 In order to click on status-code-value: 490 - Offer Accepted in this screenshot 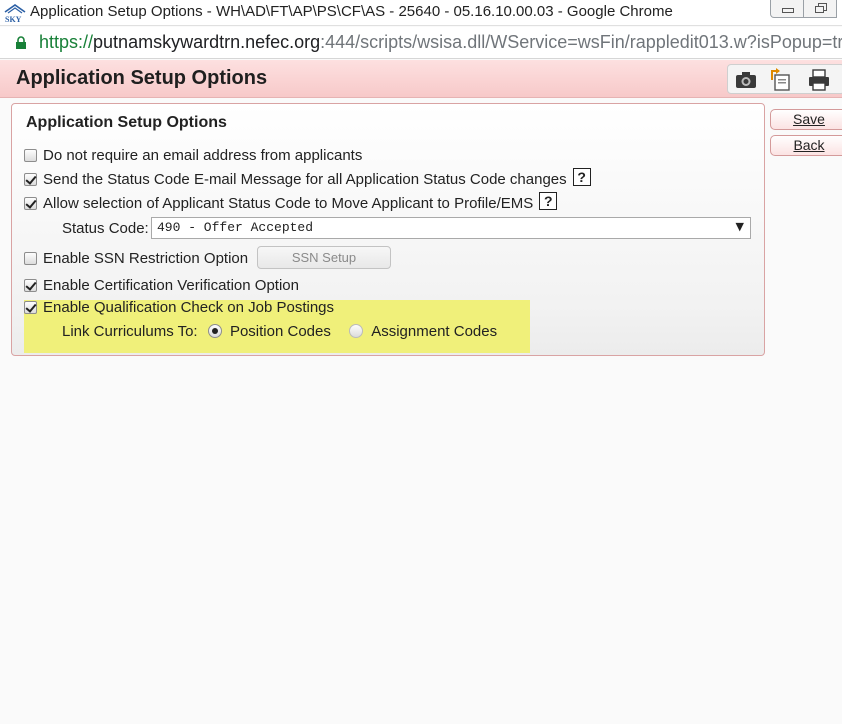, I will do `click(235, 227)`.